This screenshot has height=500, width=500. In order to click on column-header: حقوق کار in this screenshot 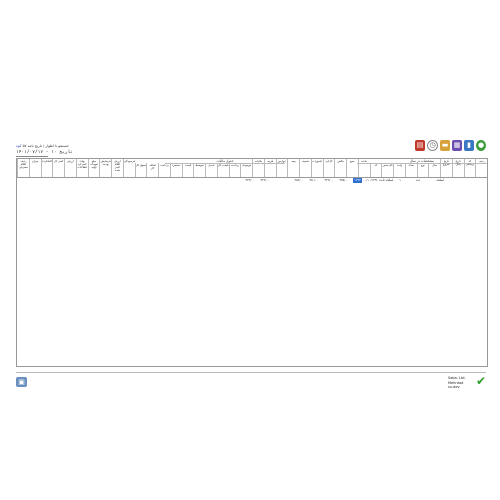, I will do `click(140, 170)`.